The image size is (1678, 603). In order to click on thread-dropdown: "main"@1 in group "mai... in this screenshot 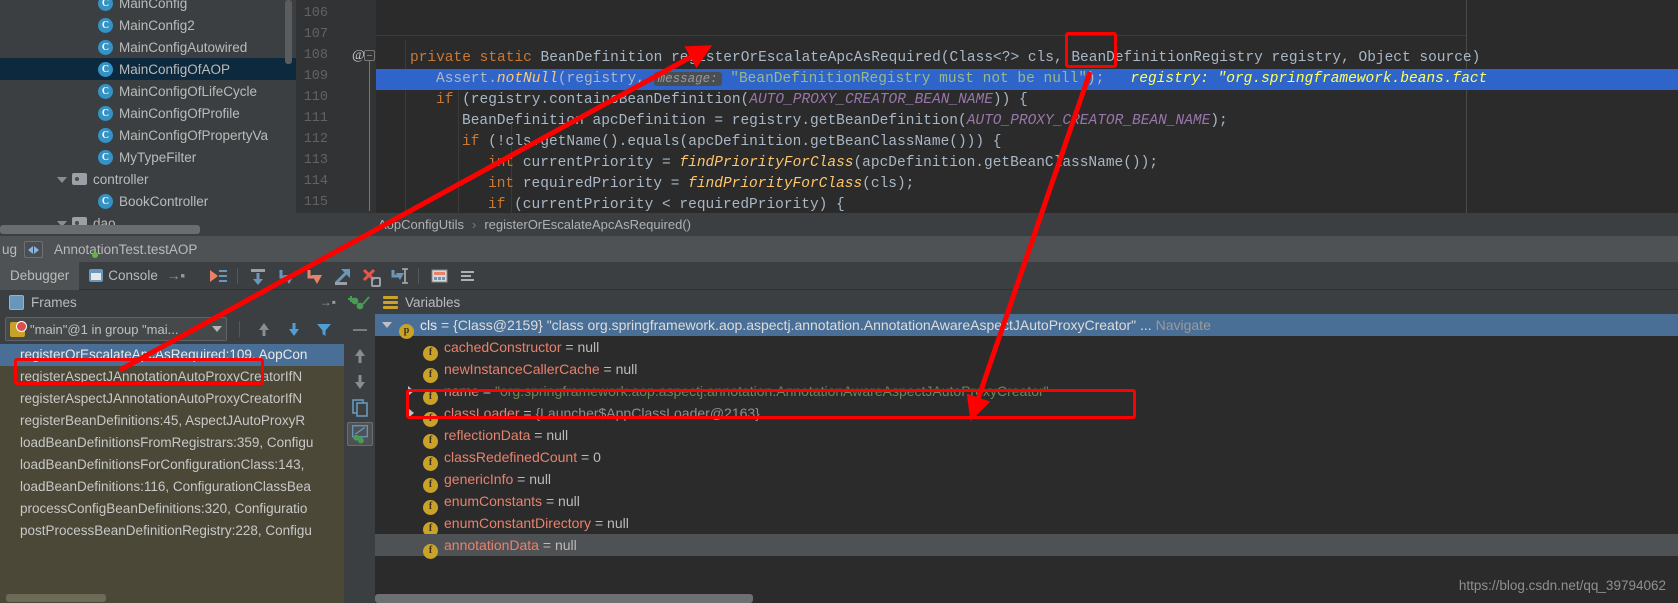, I will do `click(116, 329)`.